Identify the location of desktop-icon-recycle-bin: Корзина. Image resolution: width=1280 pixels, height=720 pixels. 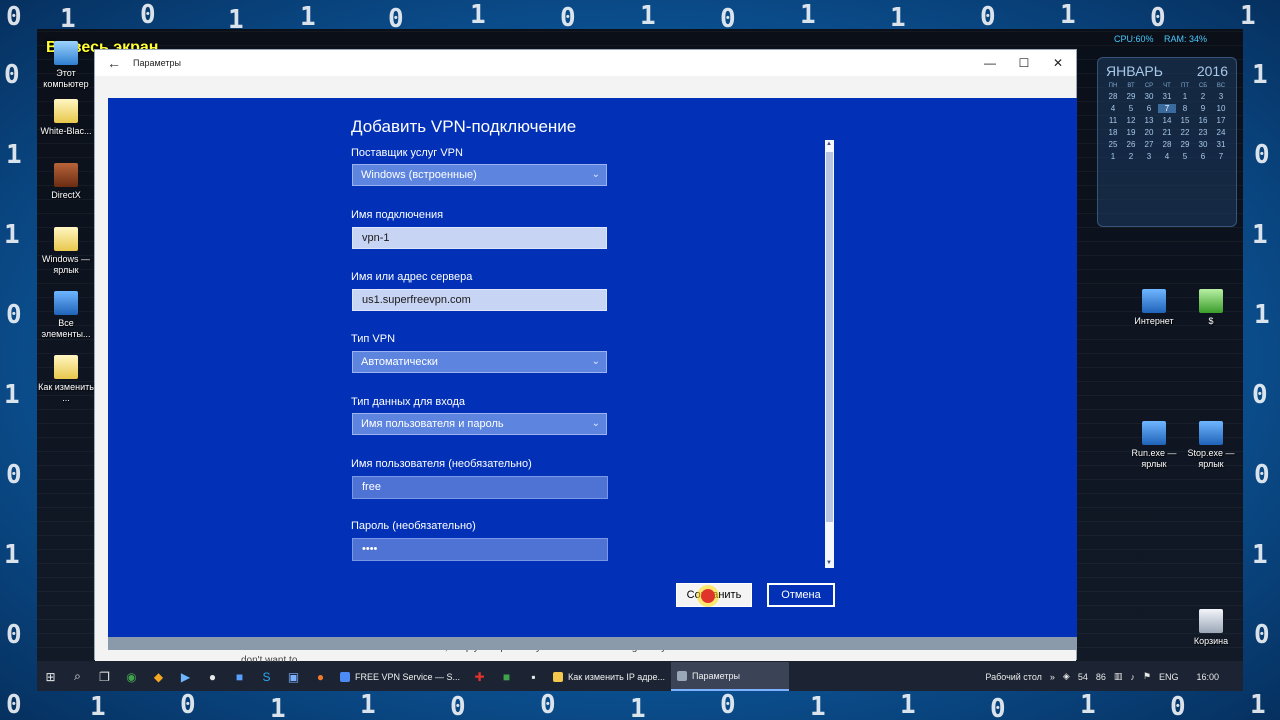
(1211, 628).